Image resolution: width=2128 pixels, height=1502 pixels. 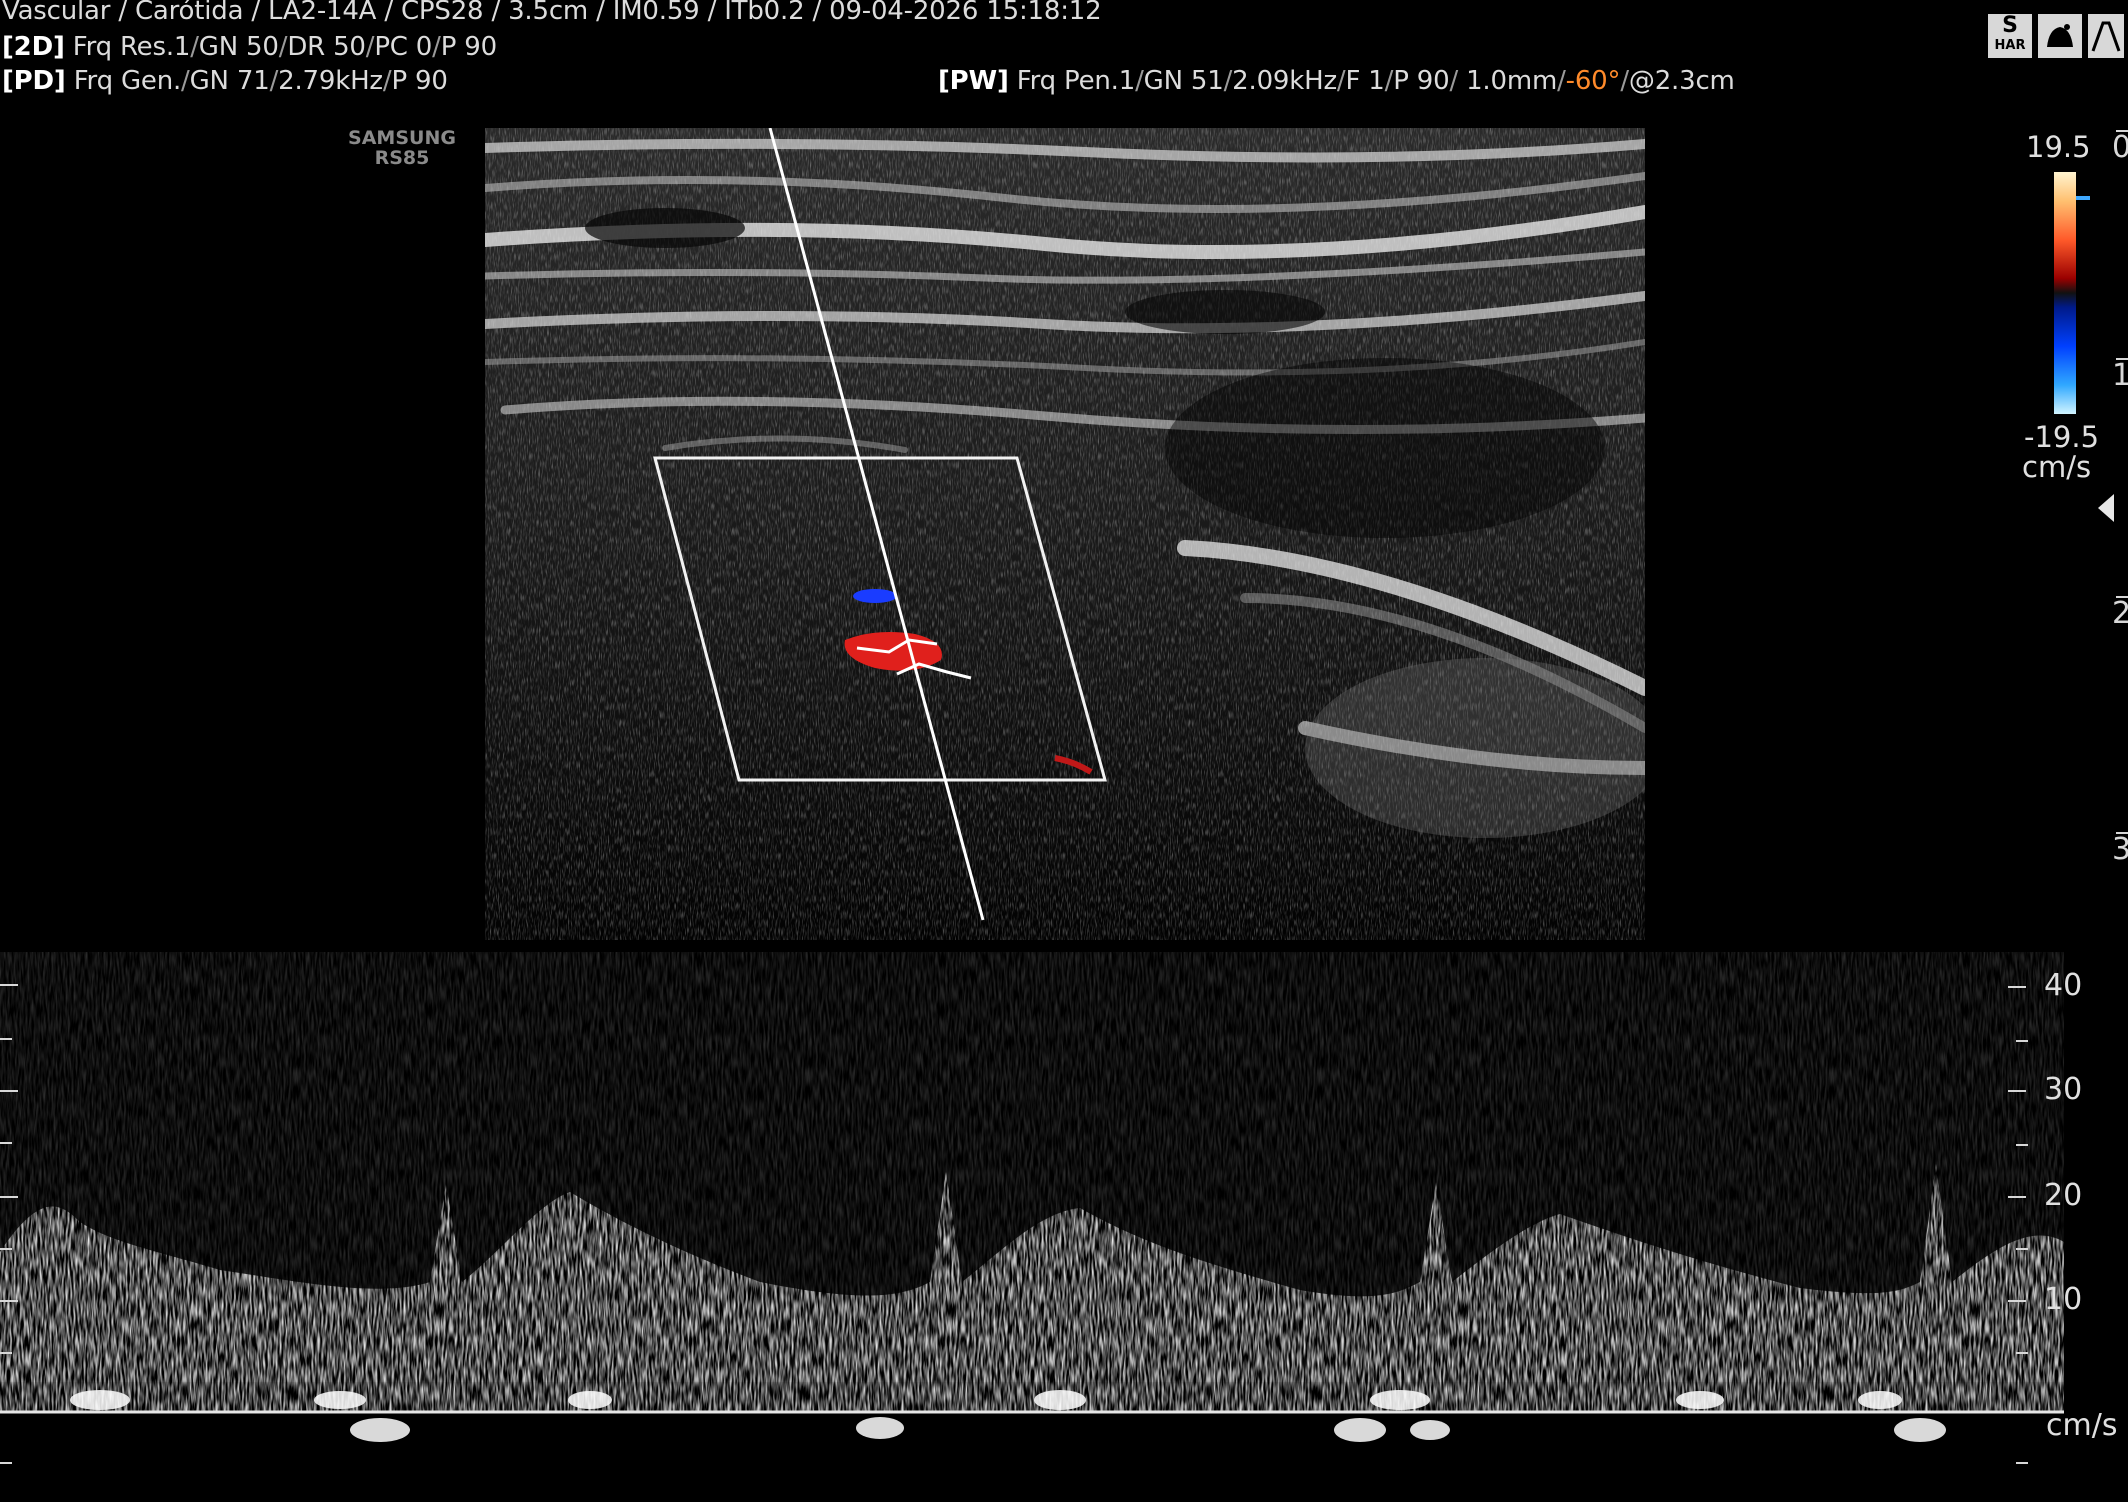 I want to click on brand-name: SAMSUNG, so click(x=402, y=138).